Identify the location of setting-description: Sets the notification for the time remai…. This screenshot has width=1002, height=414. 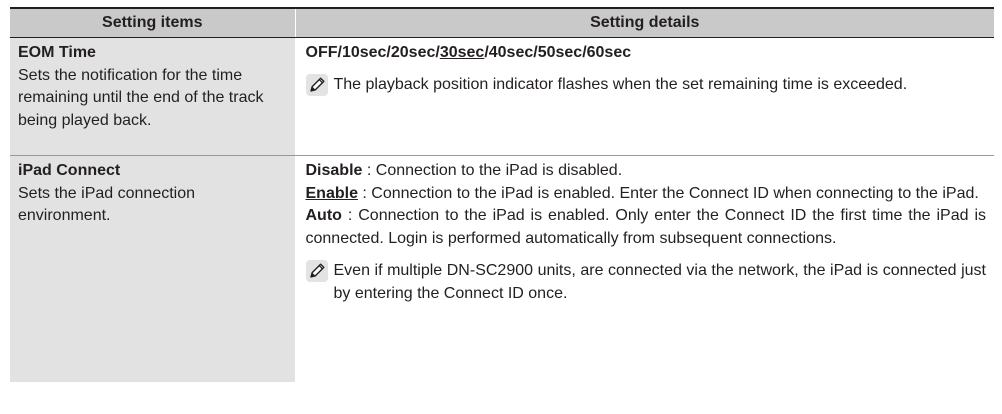
(141, 97).